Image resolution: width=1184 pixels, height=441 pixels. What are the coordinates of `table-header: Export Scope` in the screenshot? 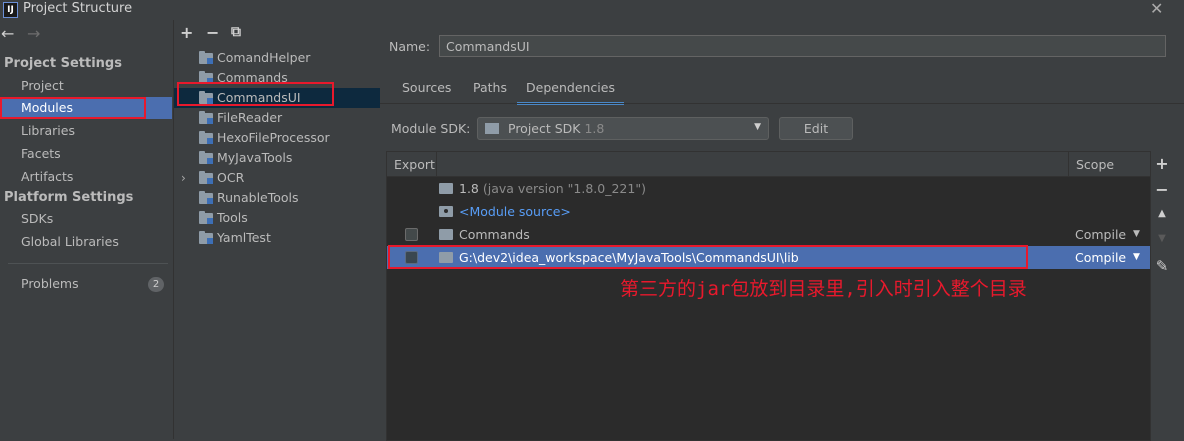 It's located at (768, 164).